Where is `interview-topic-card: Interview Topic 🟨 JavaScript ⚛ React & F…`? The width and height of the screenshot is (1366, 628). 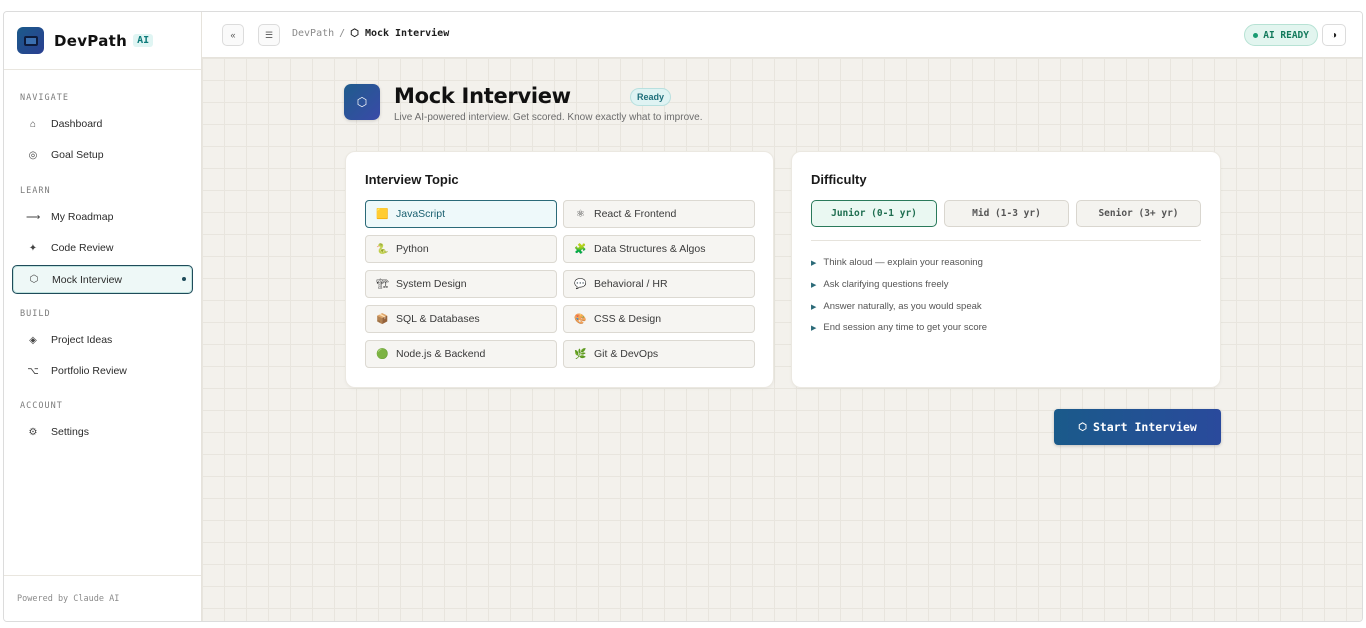 interview-topic-card: Interview Topic 🟨 JavaScript ⚛ React & F… is located at coordinates (559, 269).